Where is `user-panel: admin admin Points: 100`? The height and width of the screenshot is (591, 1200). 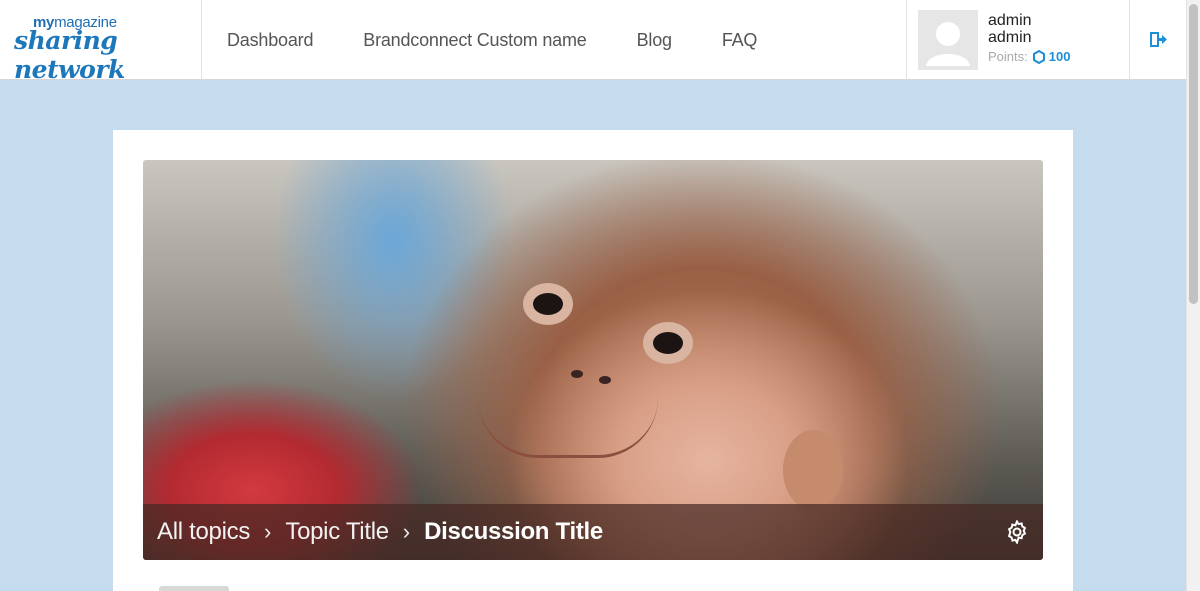
user-panel: admin admin Points: 100 is located at coordinates (1018, 40).